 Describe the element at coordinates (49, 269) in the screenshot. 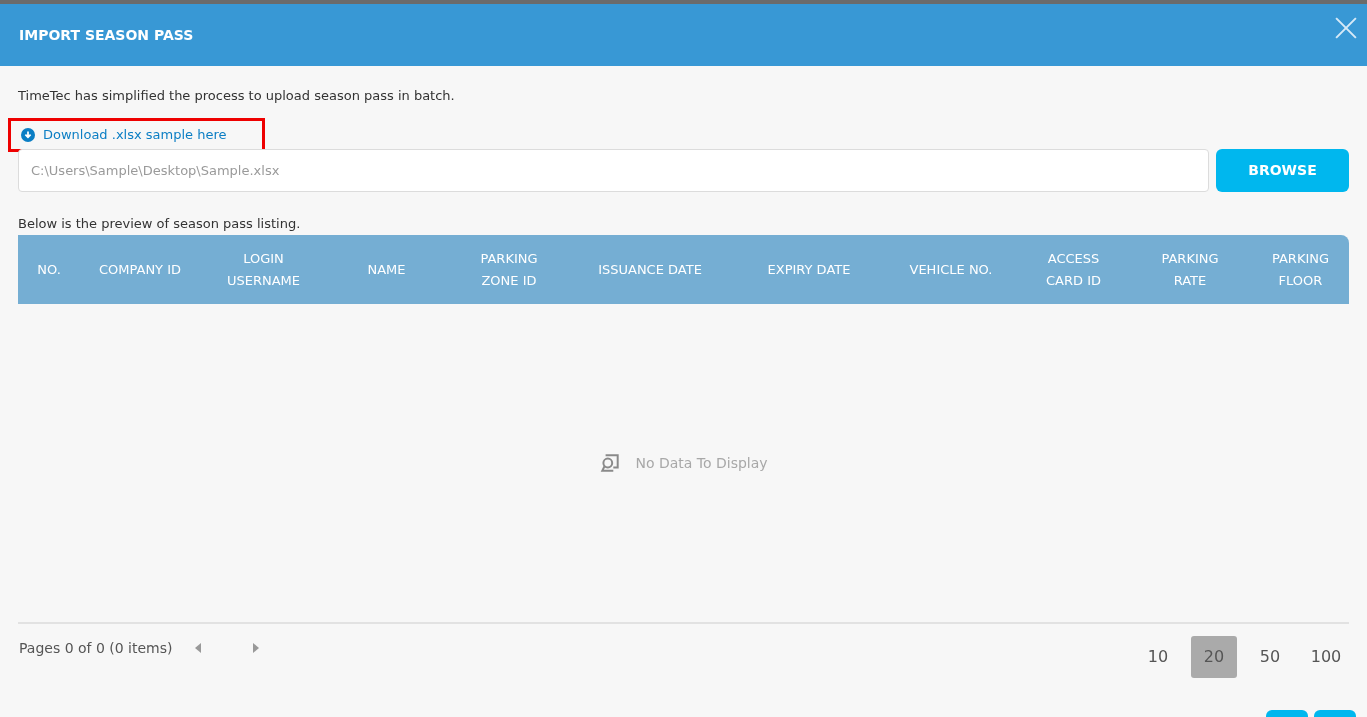

I see `column-header: NO.` at that location.